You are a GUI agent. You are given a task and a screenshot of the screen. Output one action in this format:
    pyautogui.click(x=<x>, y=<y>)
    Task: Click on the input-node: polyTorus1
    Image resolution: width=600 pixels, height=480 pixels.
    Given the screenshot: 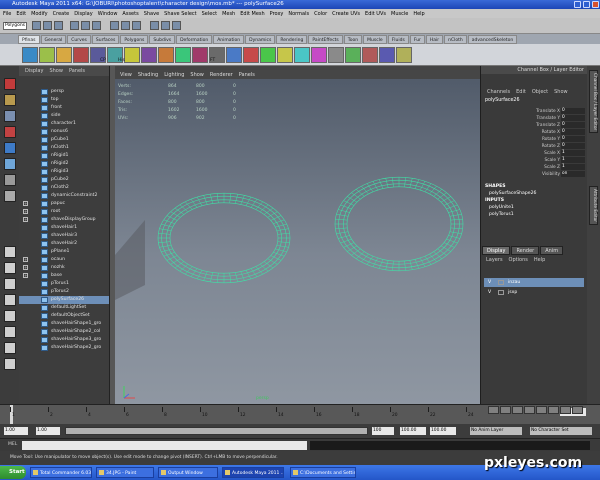 What is the action you would take?
    pyautogui.click(x=501, y=214)
    